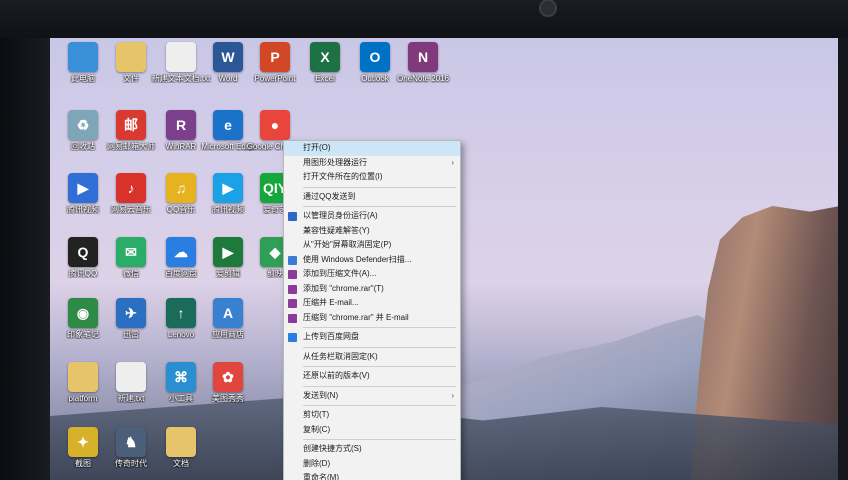  What do you see at coordinates (329, 196) in the screenshot?
I see `menu-item-label: 通过QQ发送到` at bounding box center [329, 196].